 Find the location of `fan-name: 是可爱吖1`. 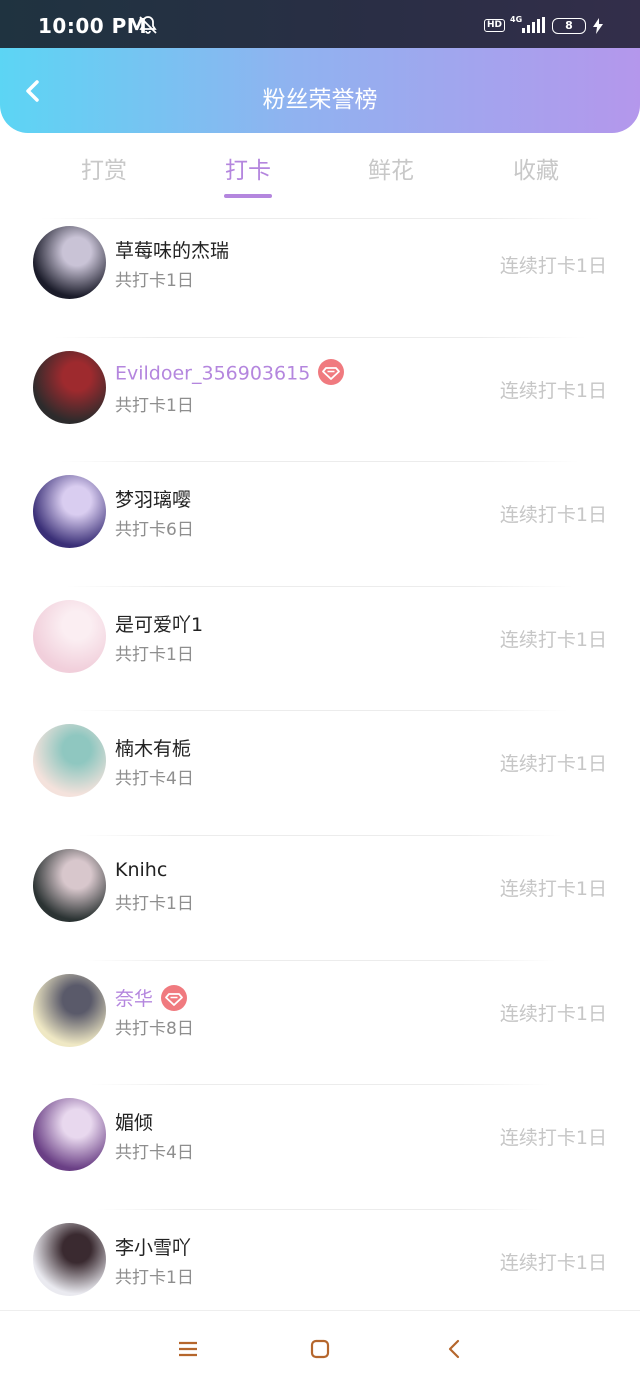

fan-name: 是可爱吖1 is located at coordinates (159, 623).